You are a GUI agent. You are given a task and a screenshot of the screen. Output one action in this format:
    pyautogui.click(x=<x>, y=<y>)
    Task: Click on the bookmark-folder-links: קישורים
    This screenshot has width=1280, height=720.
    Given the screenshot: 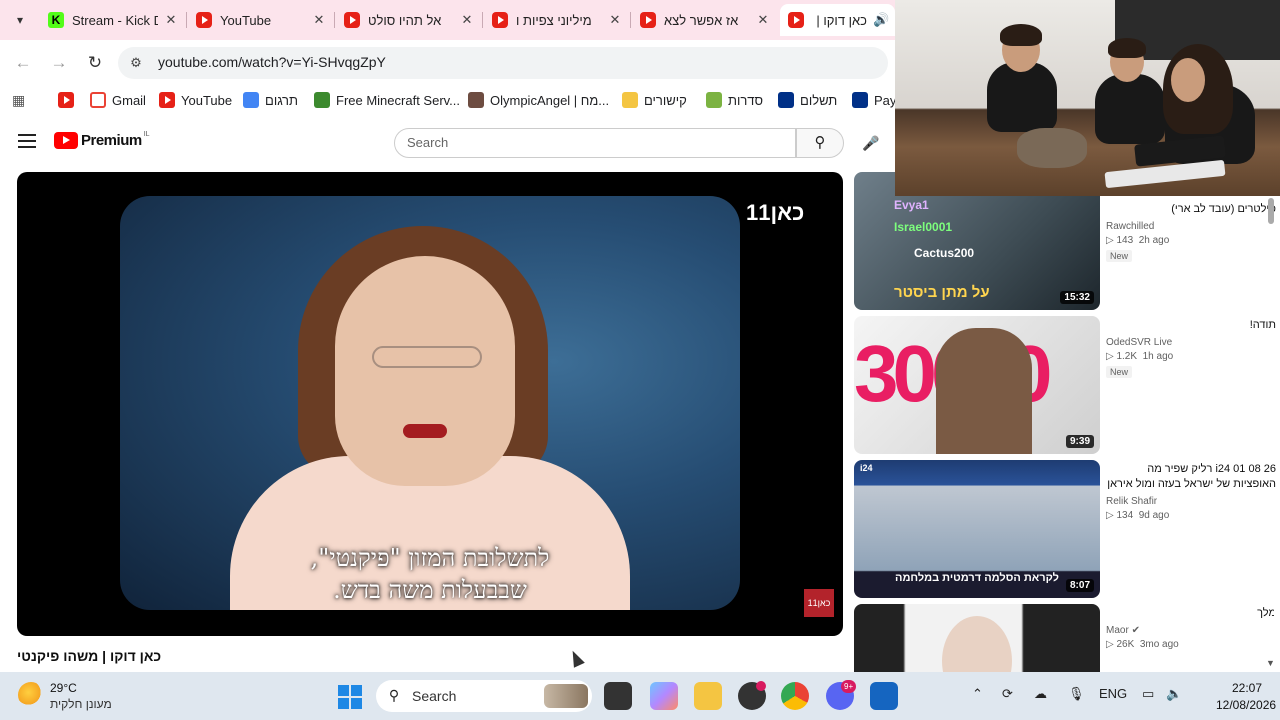 What is the action you would take?
    pyautogui.click(x=654, y=100)
    